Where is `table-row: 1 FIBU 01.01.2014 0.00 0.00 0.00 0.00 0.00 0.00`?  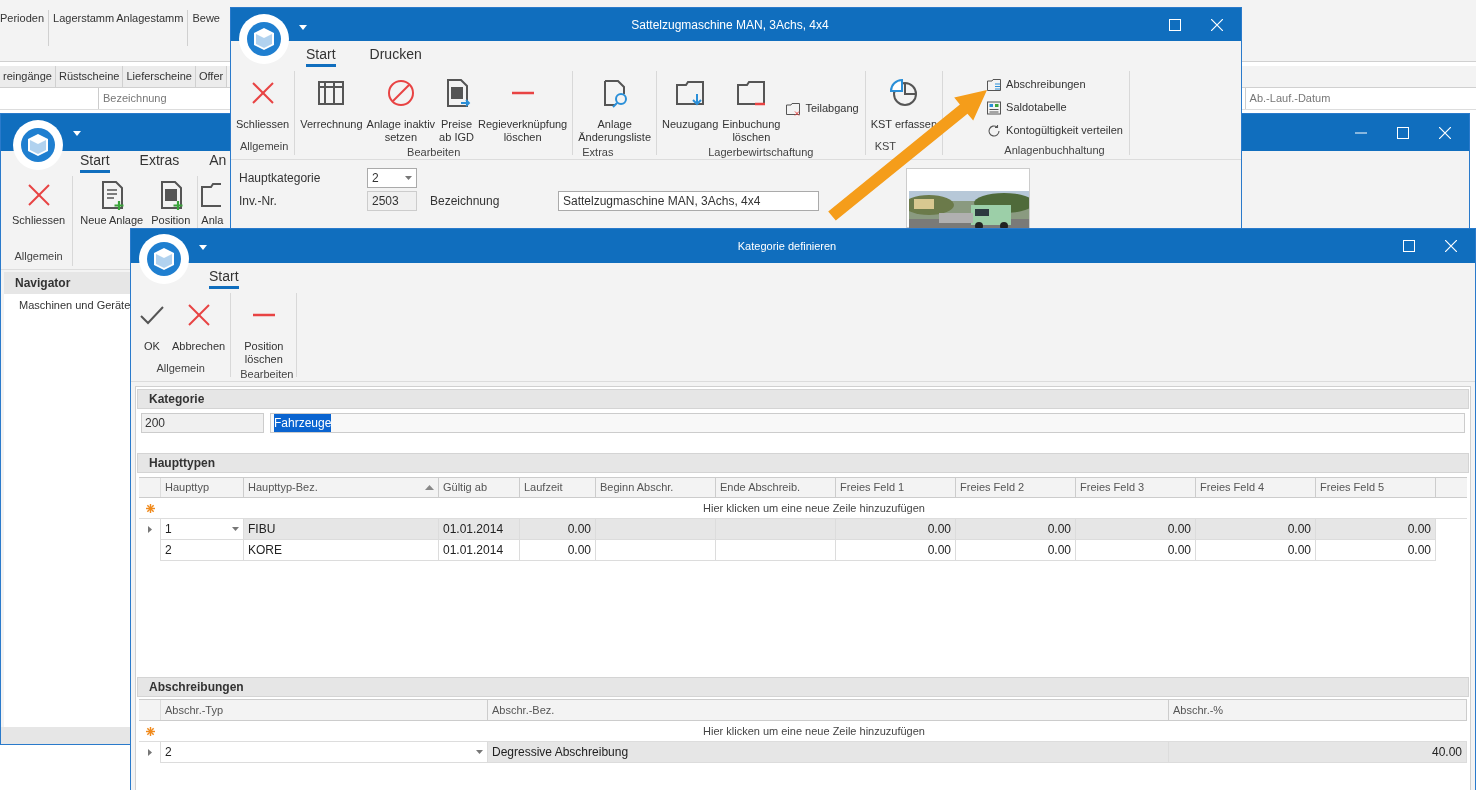 table-row: 1 FIBU 01.01.2014 0.00 0.00 0.00 0.00 0.00 0.00 is located at coordinates (787, 529).